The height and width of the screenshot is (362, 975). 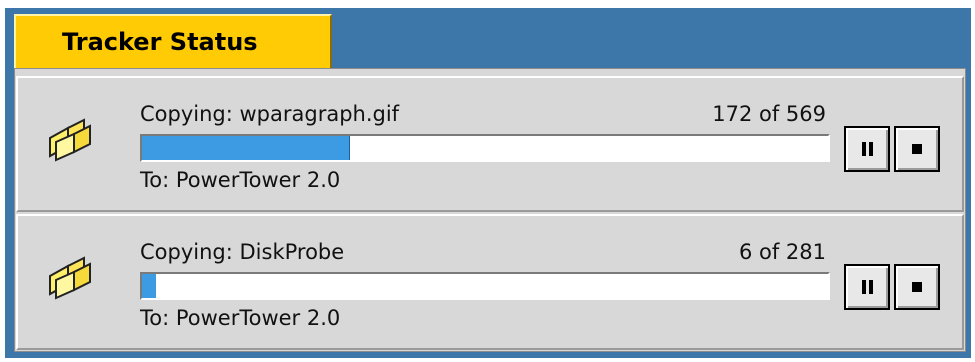 What do you see at coordinates (160, 42) in the screenshot?
I see `window-title: Tracker Status` at bounding box center [160, 42].